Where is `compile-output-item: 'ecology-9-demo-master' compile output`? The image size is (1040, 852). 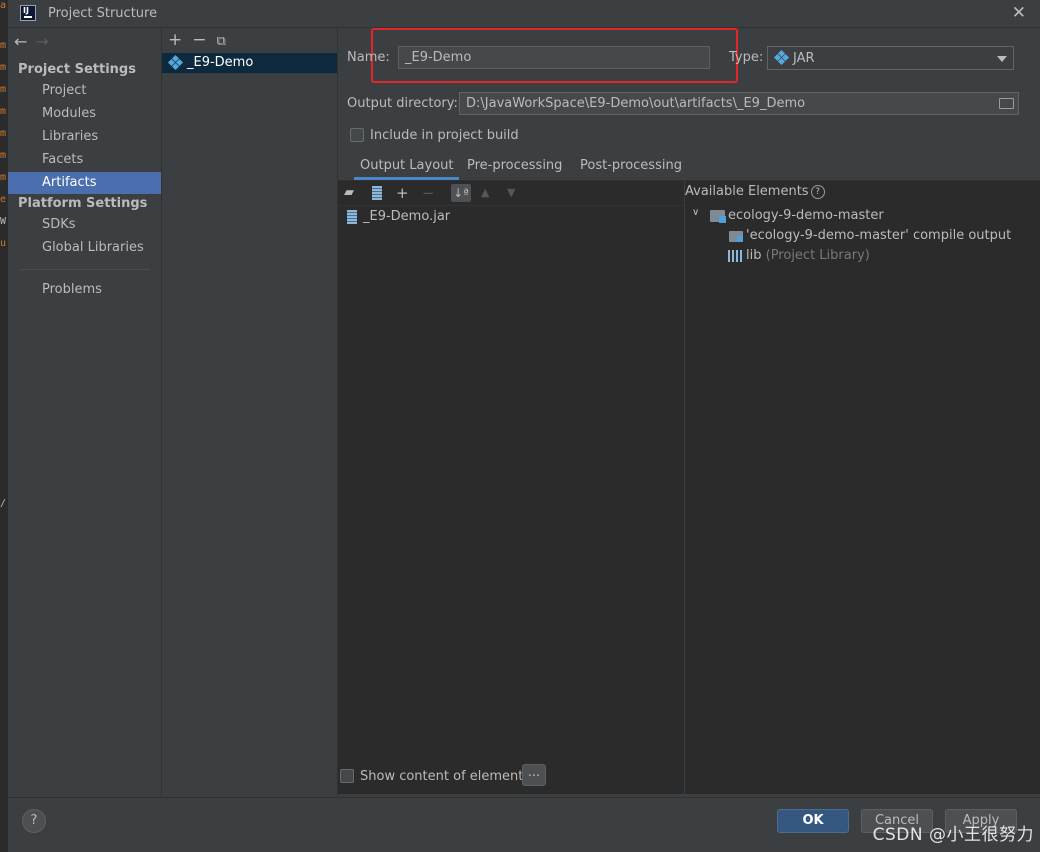 compile-output-item: 'ecology-9-demo-master' compile output is located at coordinates (878, 235).